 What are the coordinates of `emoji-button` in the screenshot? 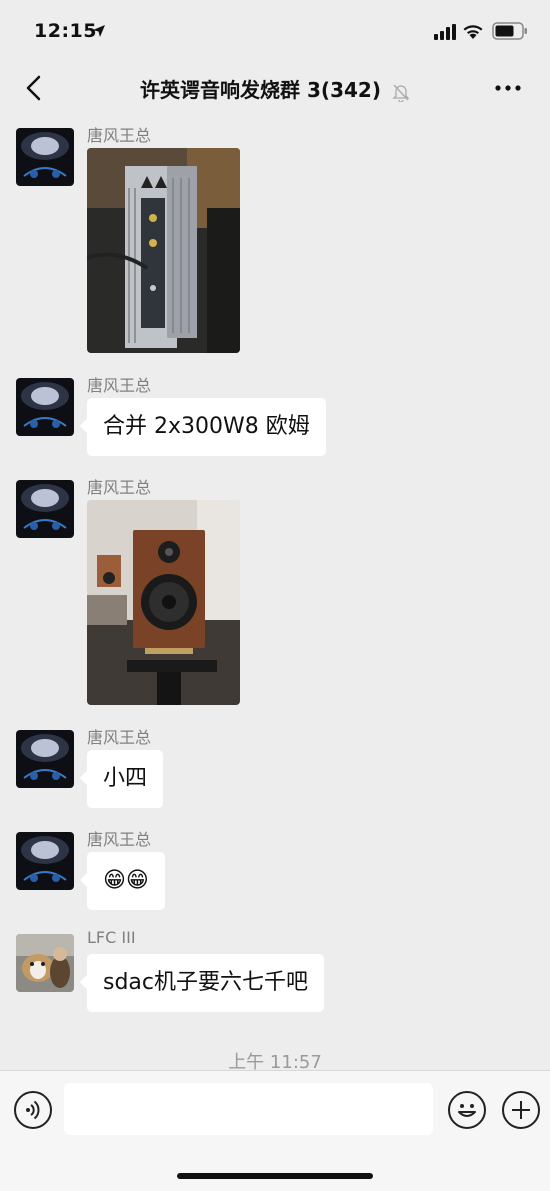 It's located at (467, 1110).